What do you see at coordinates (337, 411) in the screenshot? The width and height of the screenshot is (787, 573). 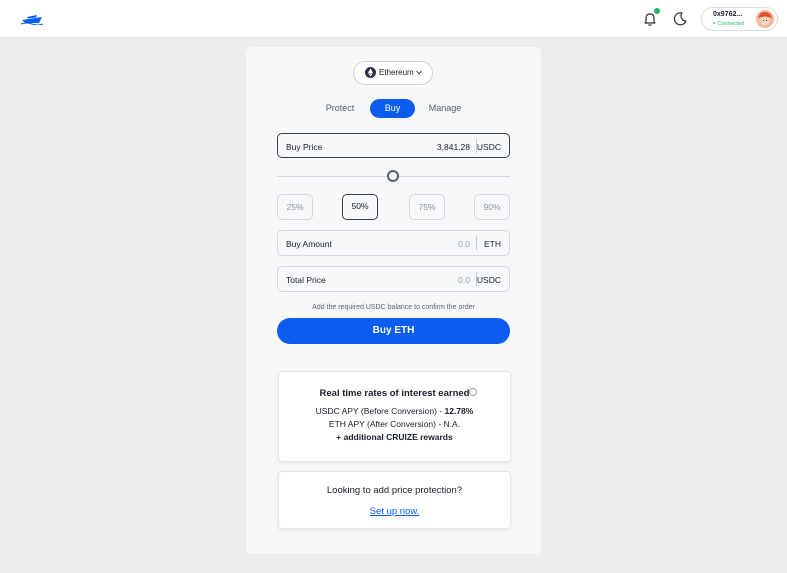 I see `usdc-apy-label: USDC APY` at bounding box center [337, 411].